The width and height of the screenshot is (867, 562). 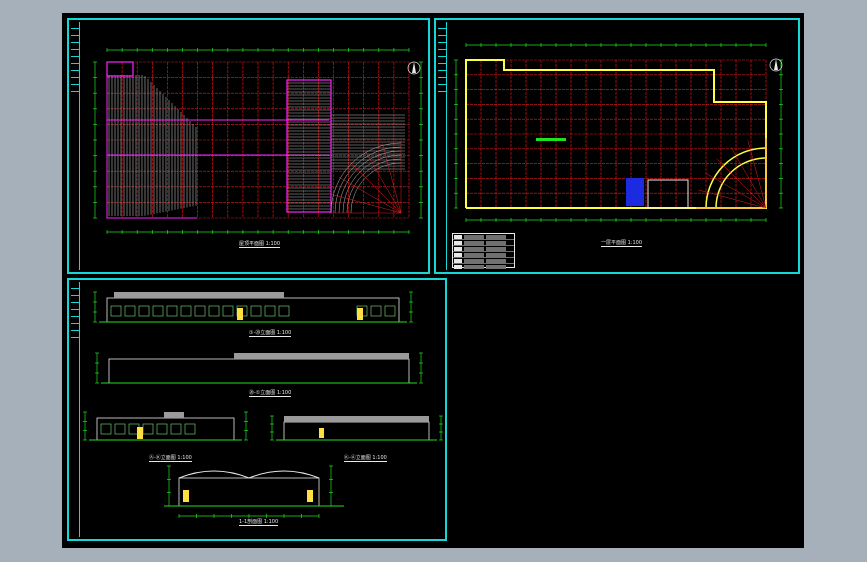 What do you see at coordinates (170, 458) in the screenshot?
I see `elevation-caption-3: Ⓐ-Ⓚ立面图 1:100` at bounding box center [170, 458].